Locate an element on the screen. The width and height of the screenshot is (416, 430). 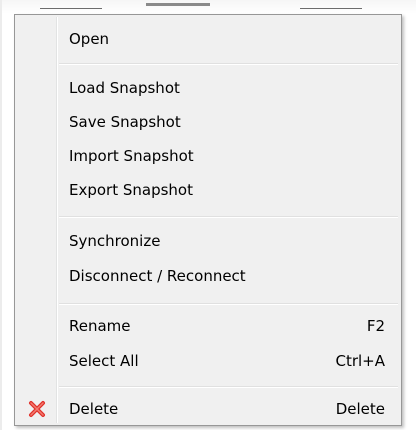
menu-item-shortcut: Delete is located at coordinates (360, 409).